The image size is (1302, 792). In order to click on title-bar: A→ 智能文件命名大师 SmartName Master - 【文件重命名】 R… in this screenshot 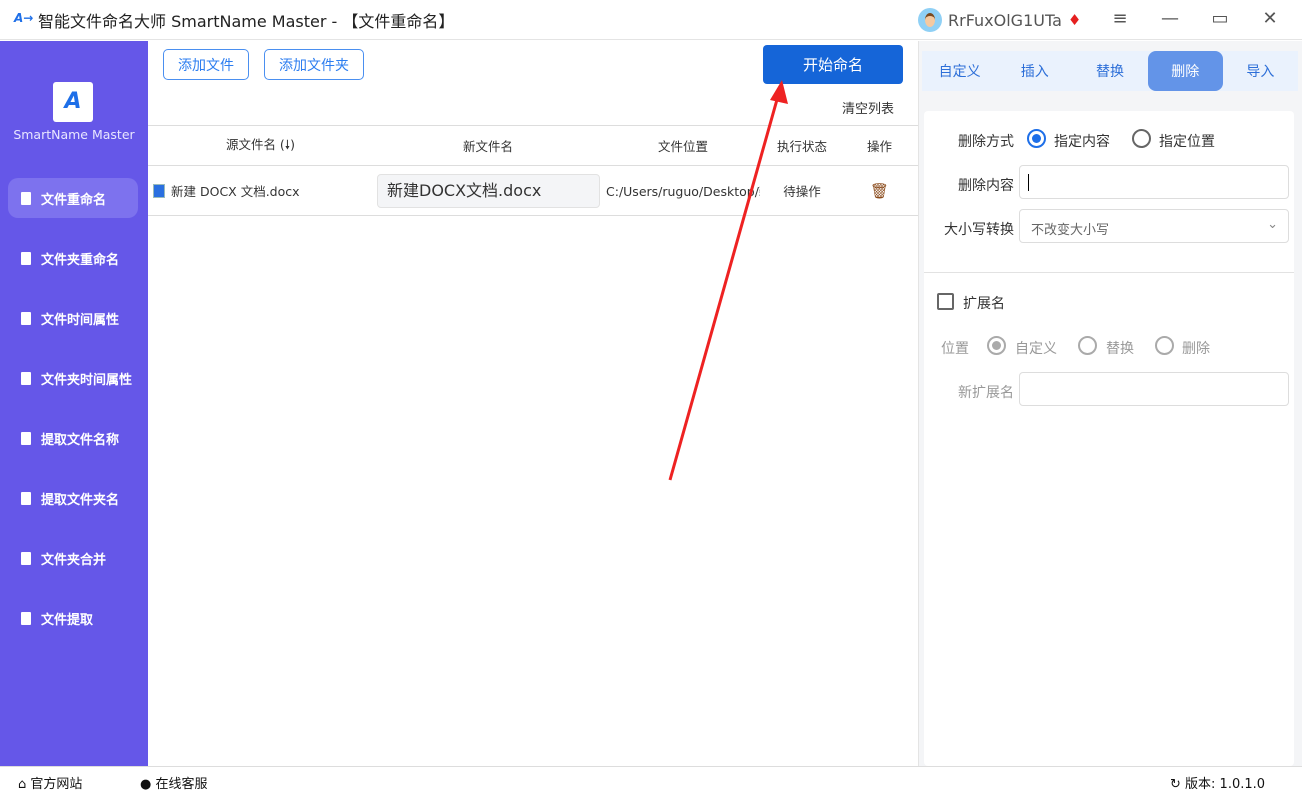, I will do `click(651, 20)`.